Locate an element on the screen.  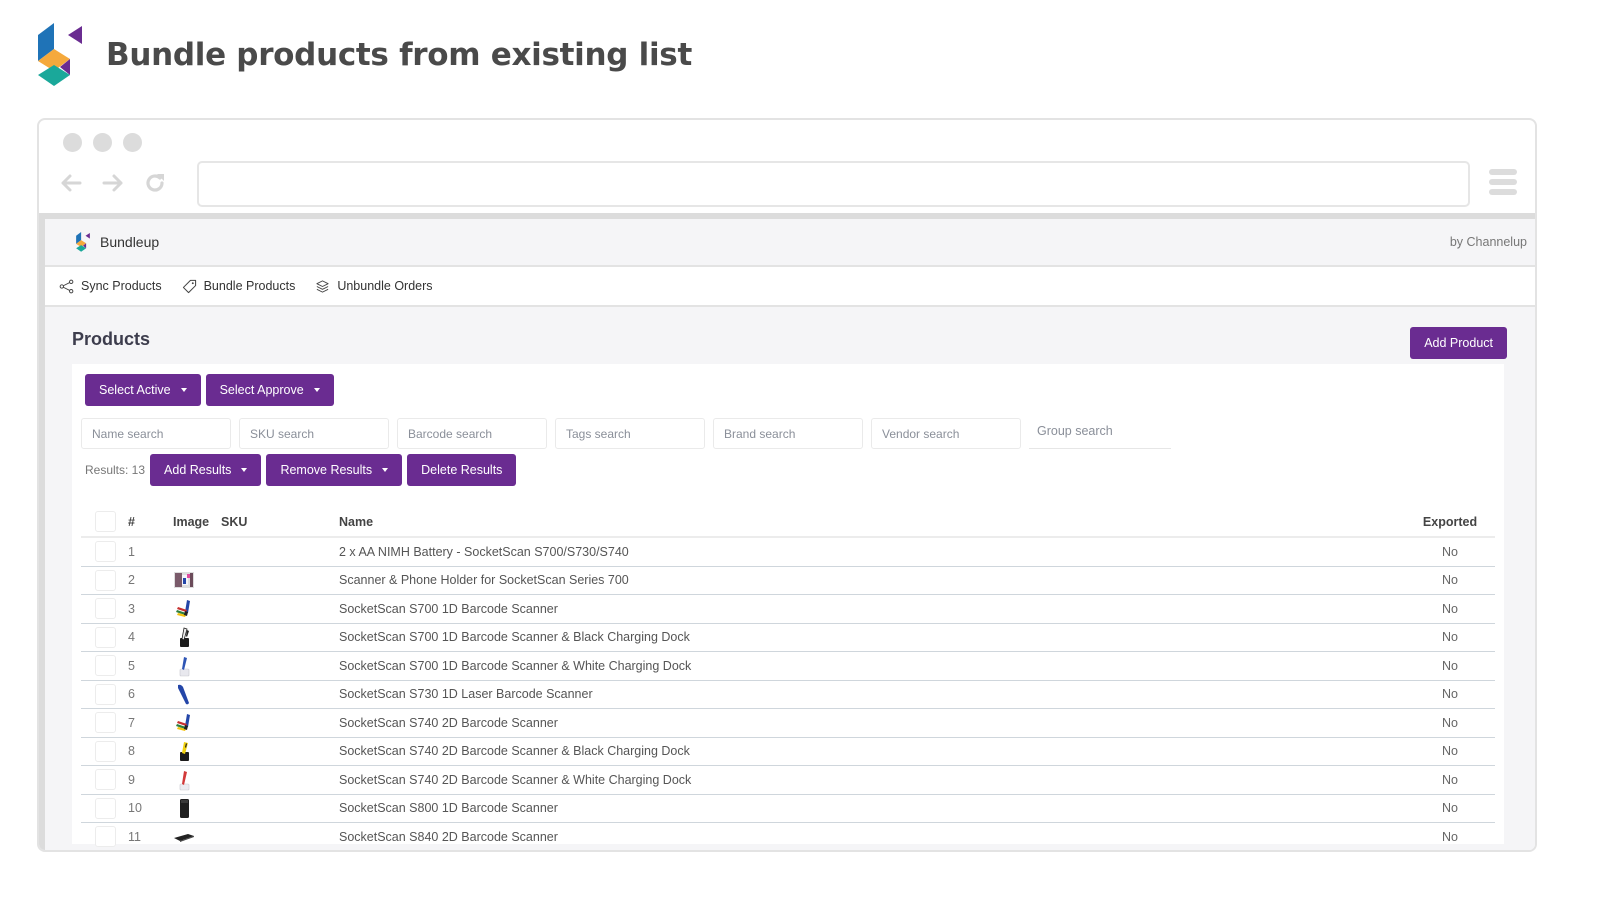
forward-arrow-icon is located at coordinates (113, 183).